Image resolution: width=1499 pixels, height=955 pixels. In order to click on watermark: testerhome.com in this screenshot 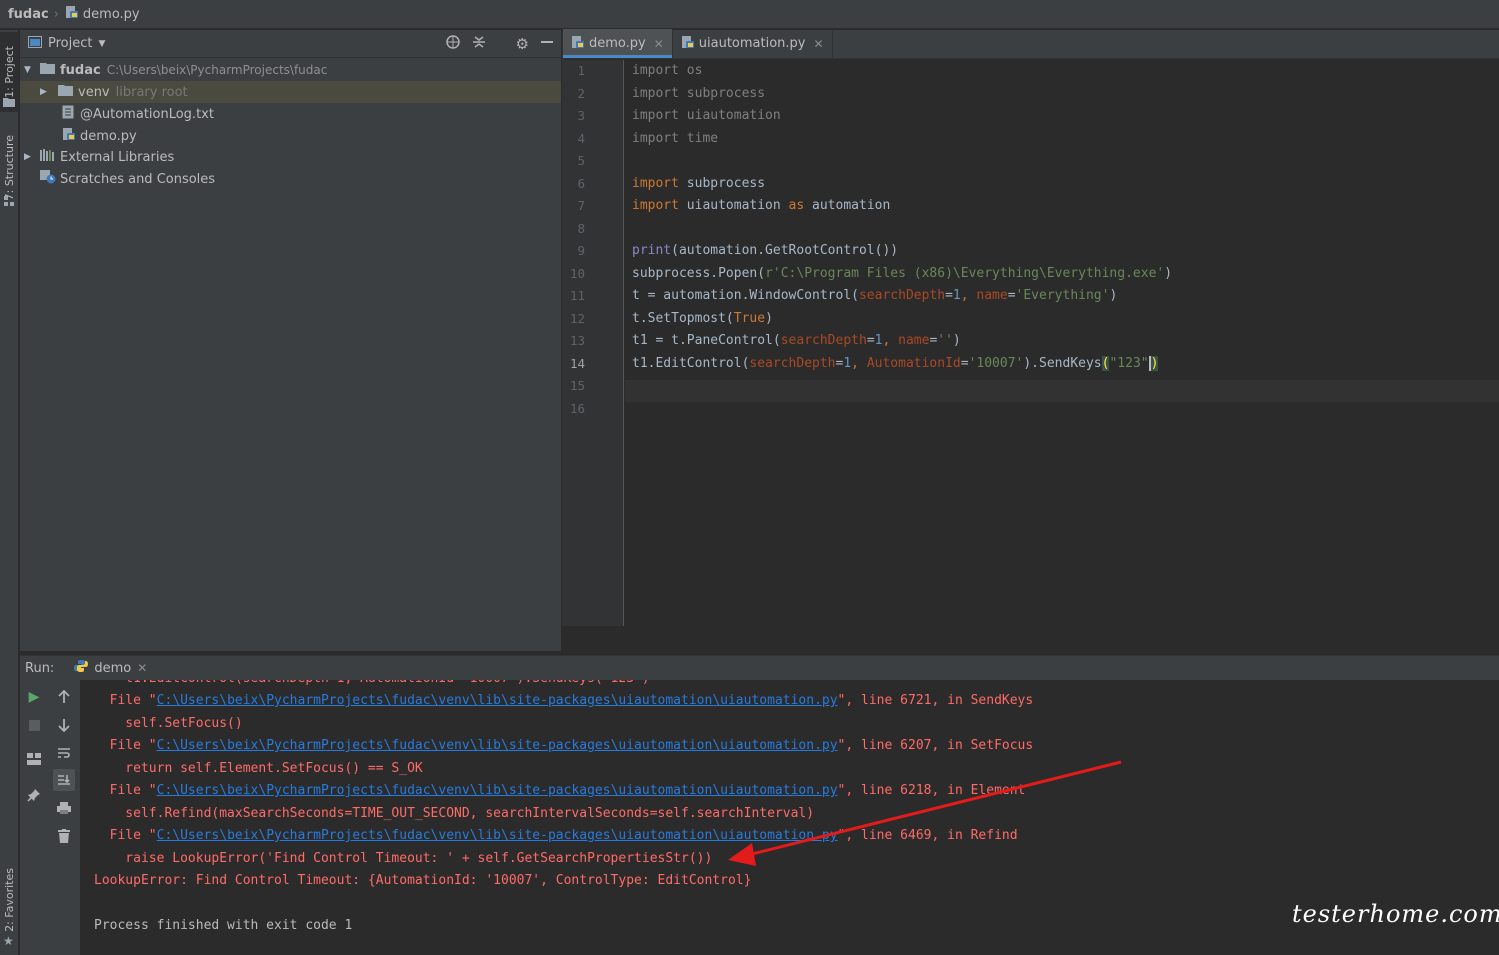, I will do `click(1395, 914)`.